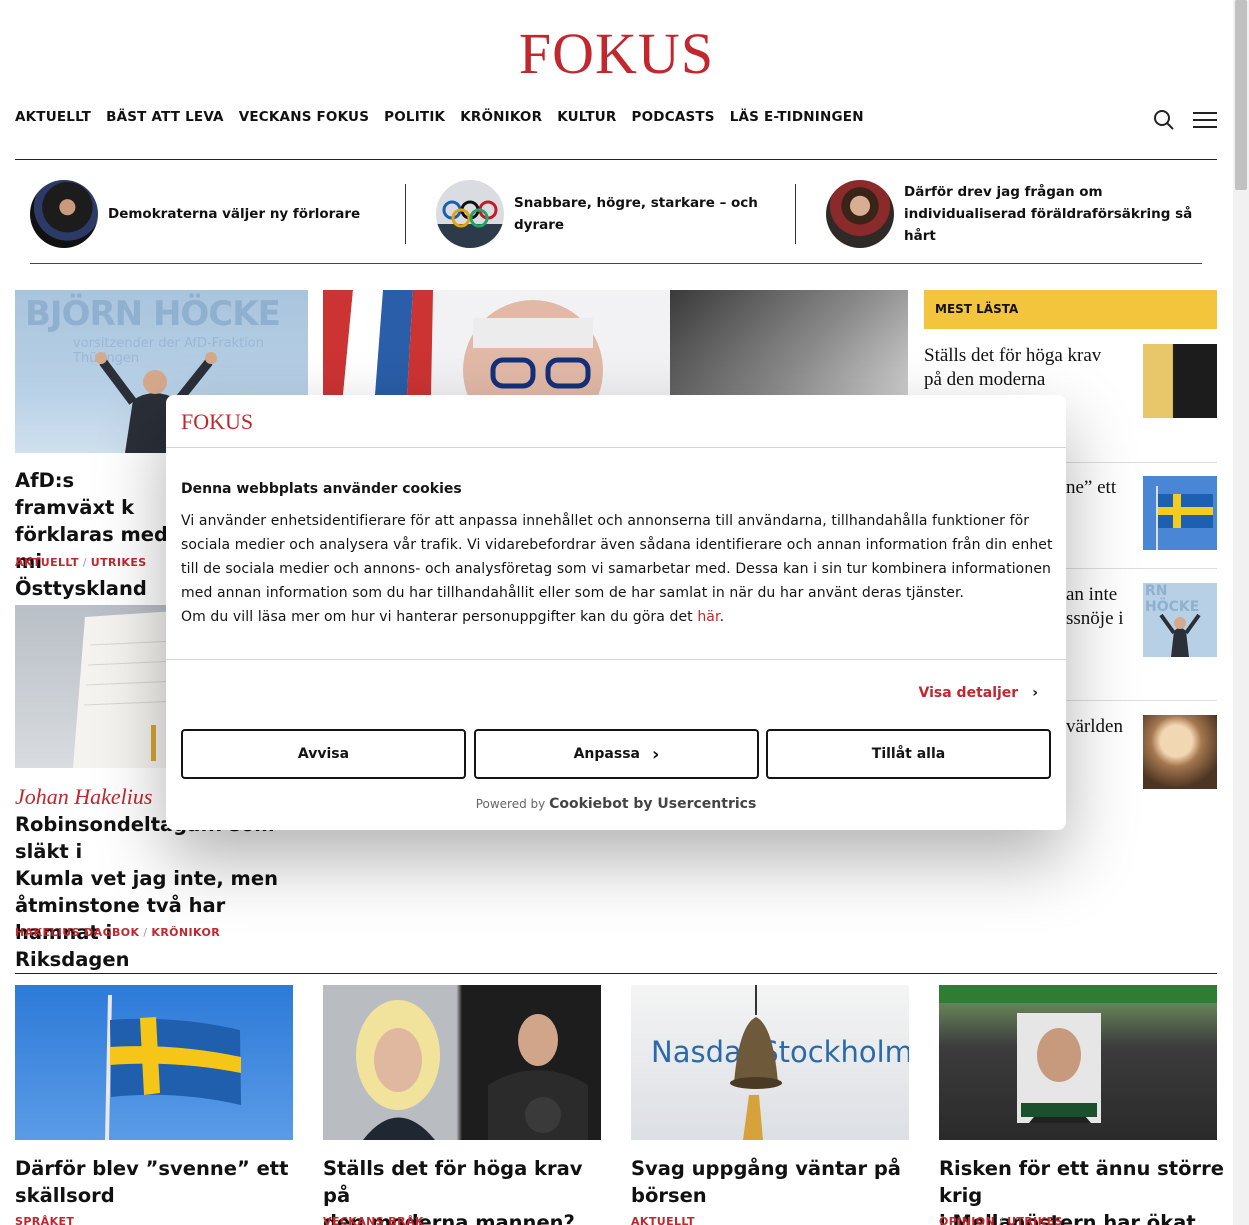 The width and height of the screenshot is (1249, 1225). I want to click on teaser-item: Demokraterna väljer ny förlorare, so click(215, 214).